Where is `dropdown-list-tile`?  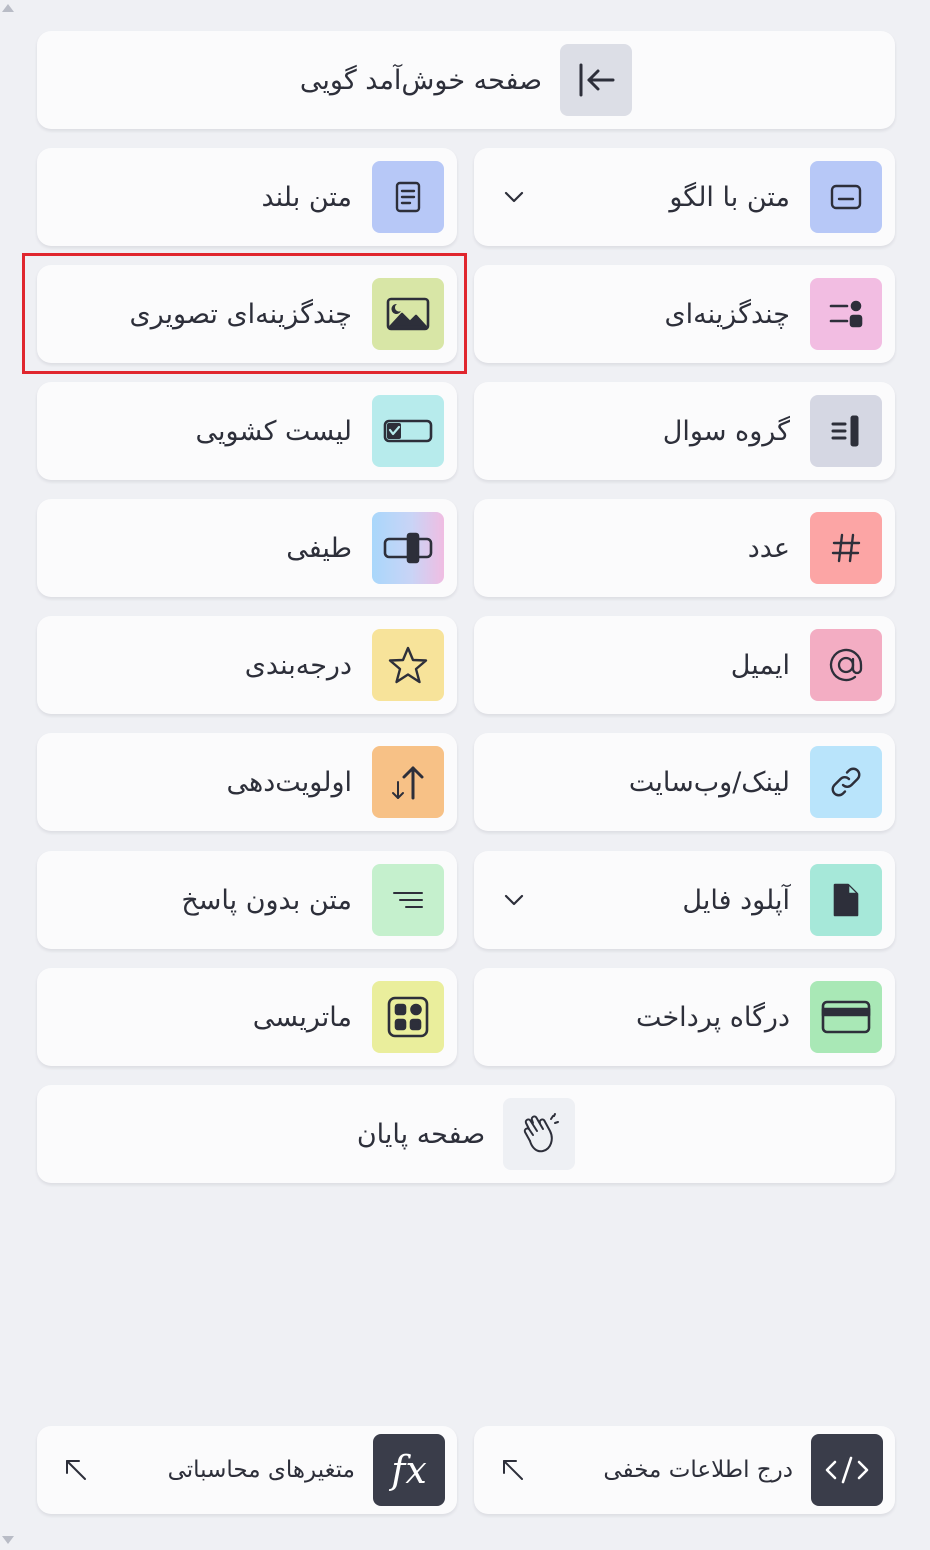
dropdown-list-tile is located at coordinates (408, 431).